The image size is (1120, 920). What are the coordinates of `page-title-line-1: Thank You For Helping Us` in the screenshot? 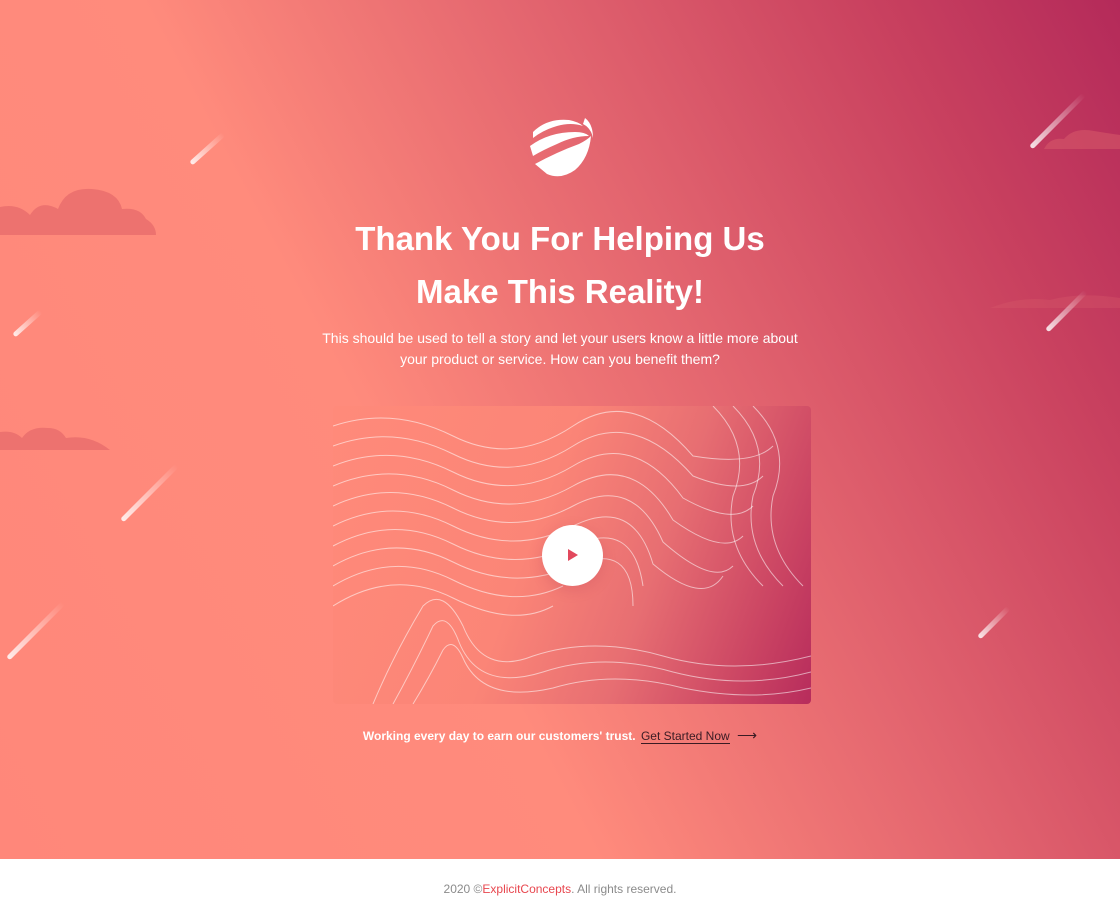 It's located at (560, 238).